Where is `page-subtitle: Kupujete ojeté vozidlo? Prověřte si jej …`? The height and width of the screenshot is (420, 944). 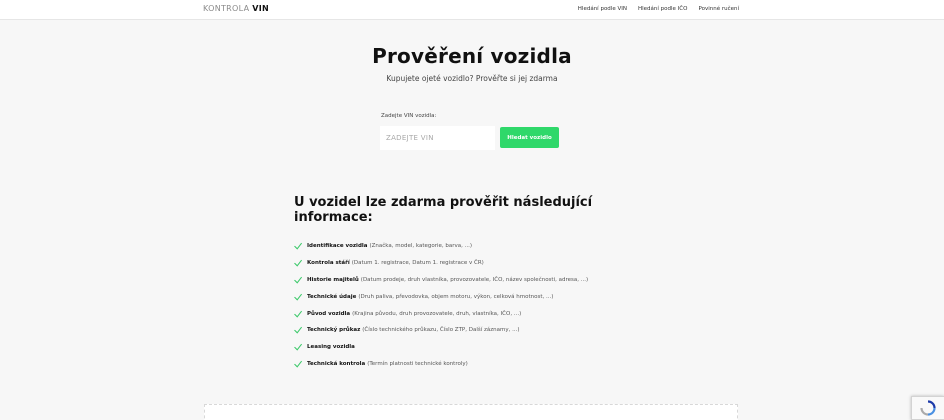
page-subtitle: Kupujete ojeté vozidlo? Prověřte si jej … is located at coordinates (472, 78).